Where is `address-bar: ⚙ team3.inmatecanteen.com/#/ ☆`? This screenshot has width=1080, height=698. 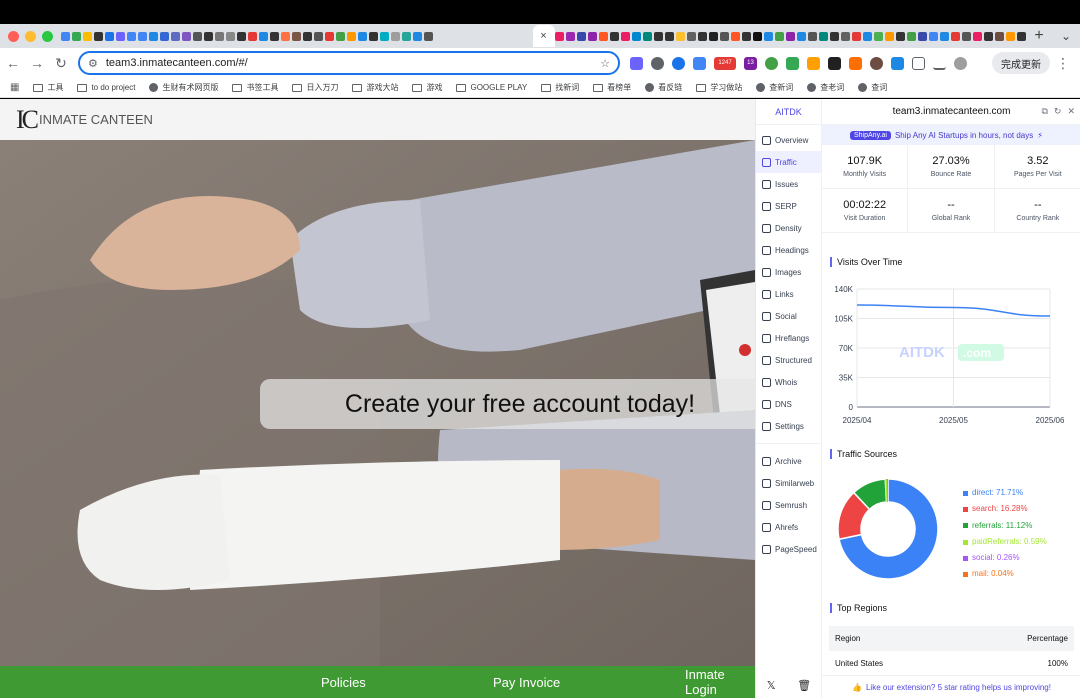
address-bar: ⚙ team3.inmatecanteen.com/#/ ☆ is located at coordinates (349, 63).